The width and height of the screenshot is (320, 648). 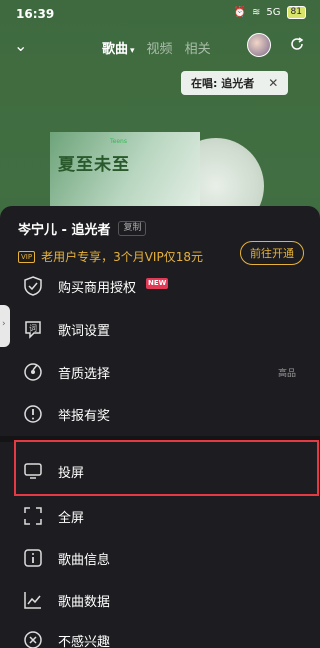 What do you see at coordinates (118, 47) in the screenshot?
I see `tab-song: 歌曲 ▾` at bounding box center [118, 47].